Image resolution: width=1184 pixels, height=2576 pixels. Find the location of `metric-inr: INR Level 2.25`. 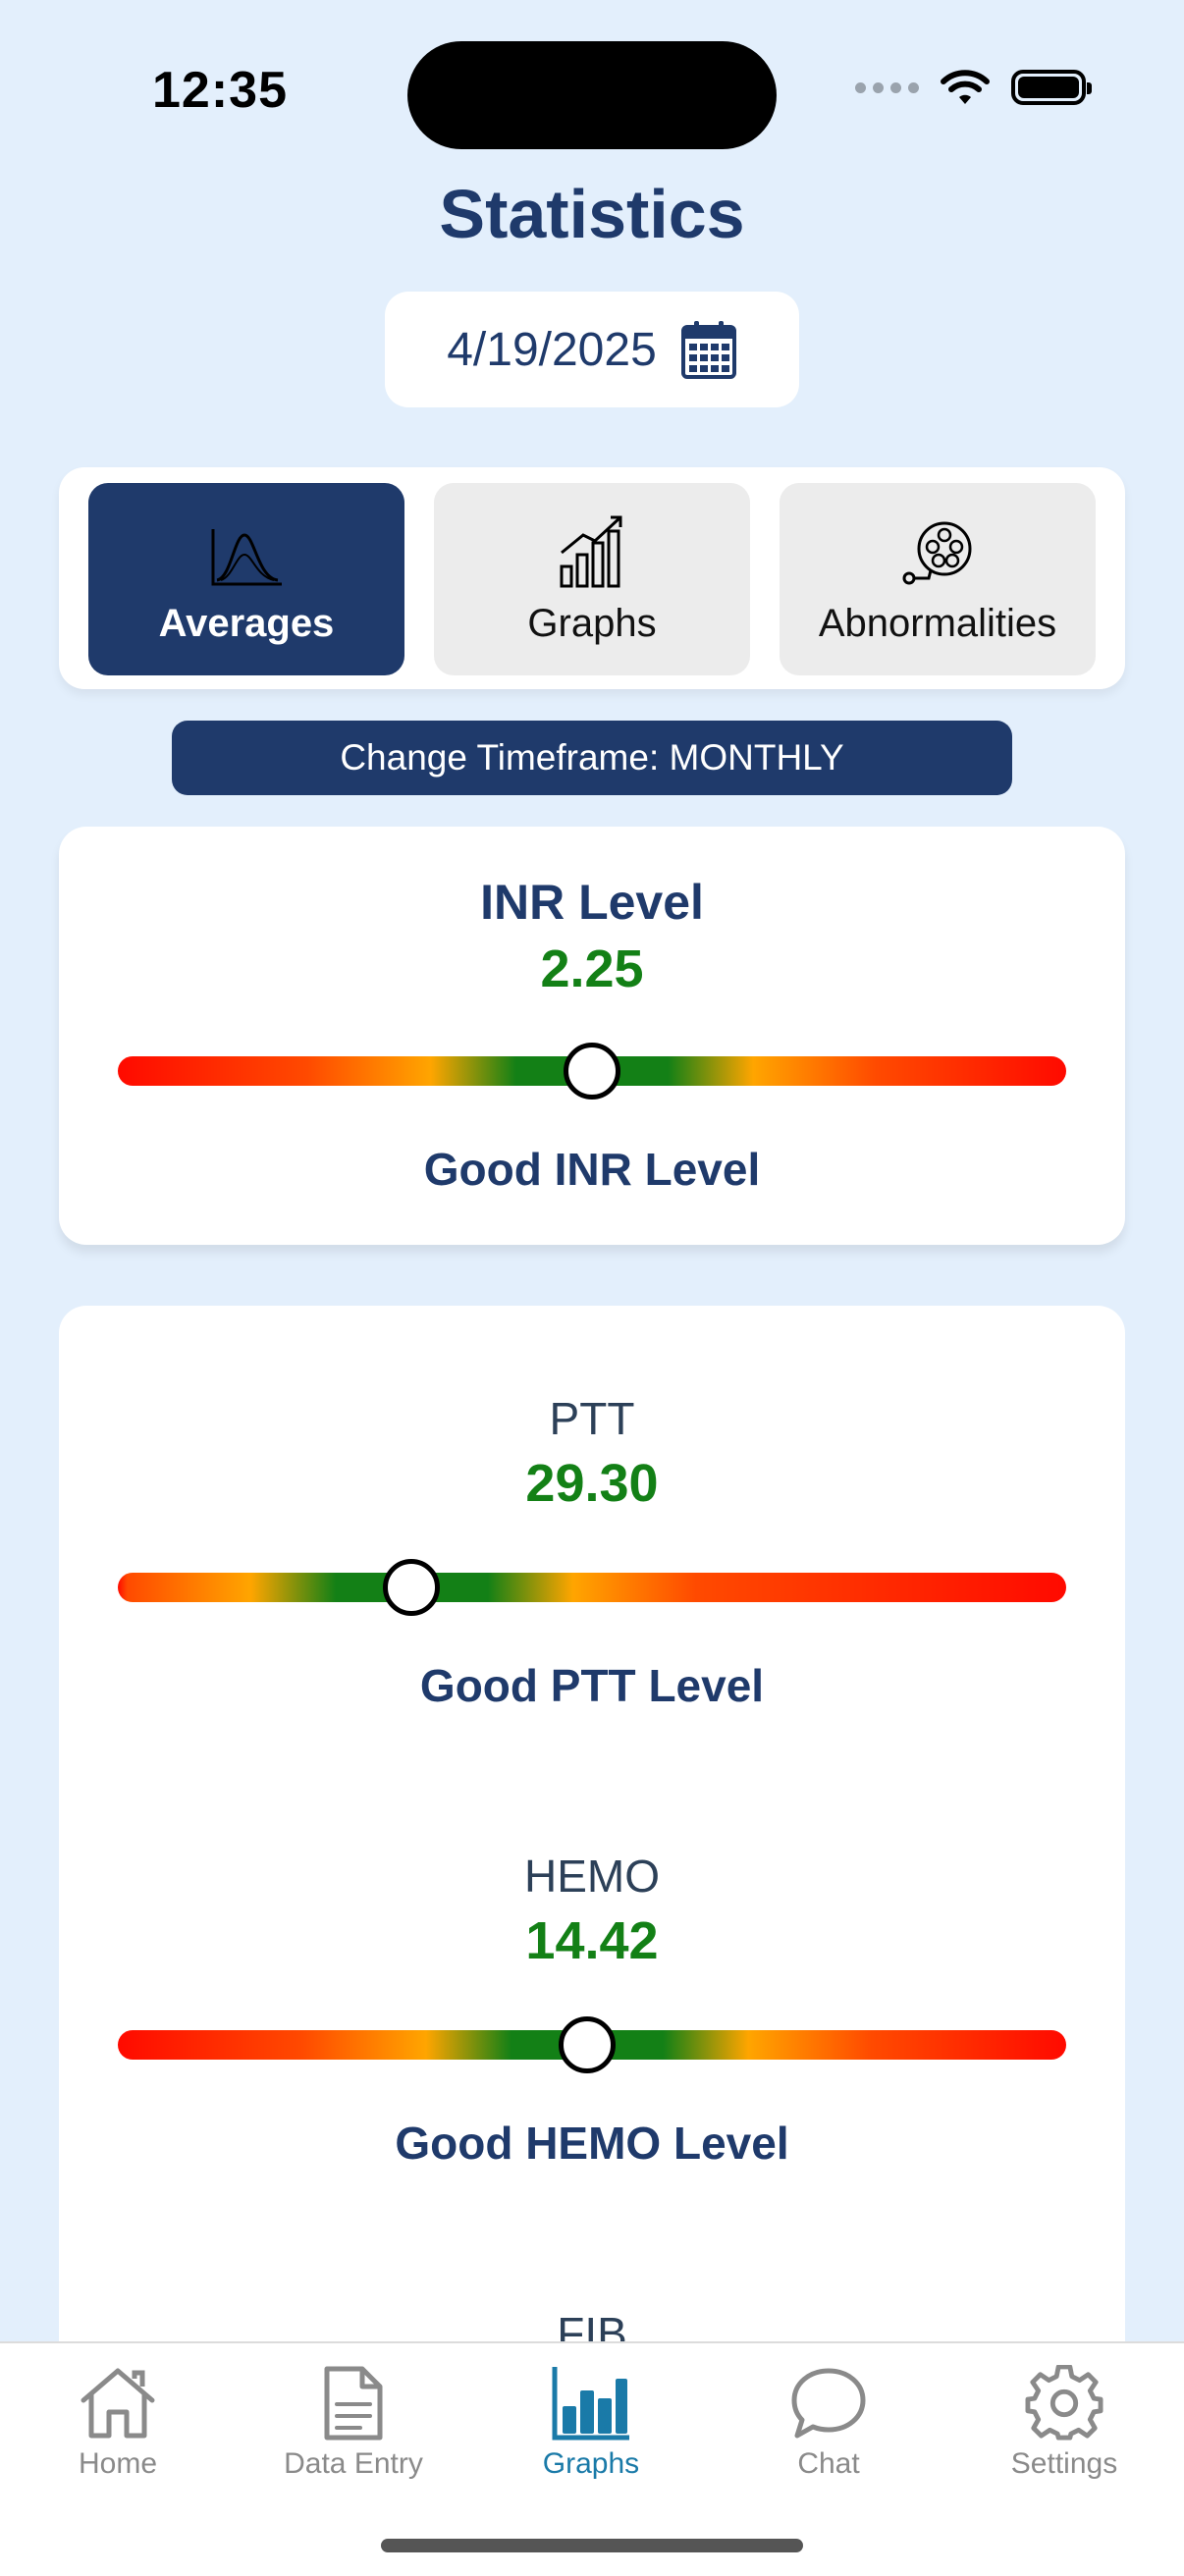

metric-inr: INR Level 2.25 is located at coordinates (592, 936).